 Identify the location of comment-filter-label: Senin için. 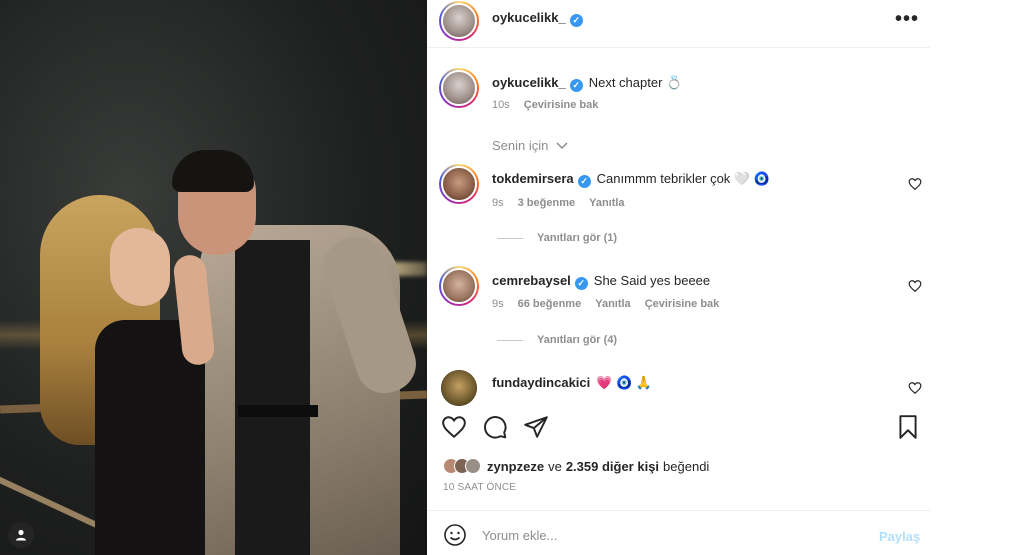
(520, 145).